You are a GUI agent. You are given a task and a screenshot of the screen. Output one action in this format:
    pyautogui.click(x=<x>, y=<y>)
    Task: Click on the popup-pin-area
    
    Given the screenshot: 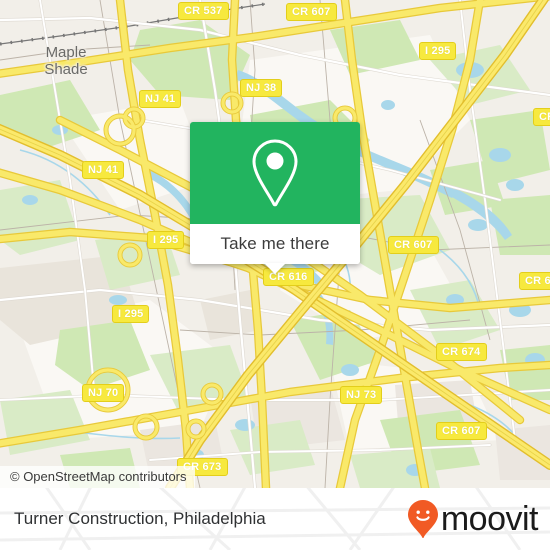 What is the action you would take?
    pyautogui.click(x=275, y=173)
    